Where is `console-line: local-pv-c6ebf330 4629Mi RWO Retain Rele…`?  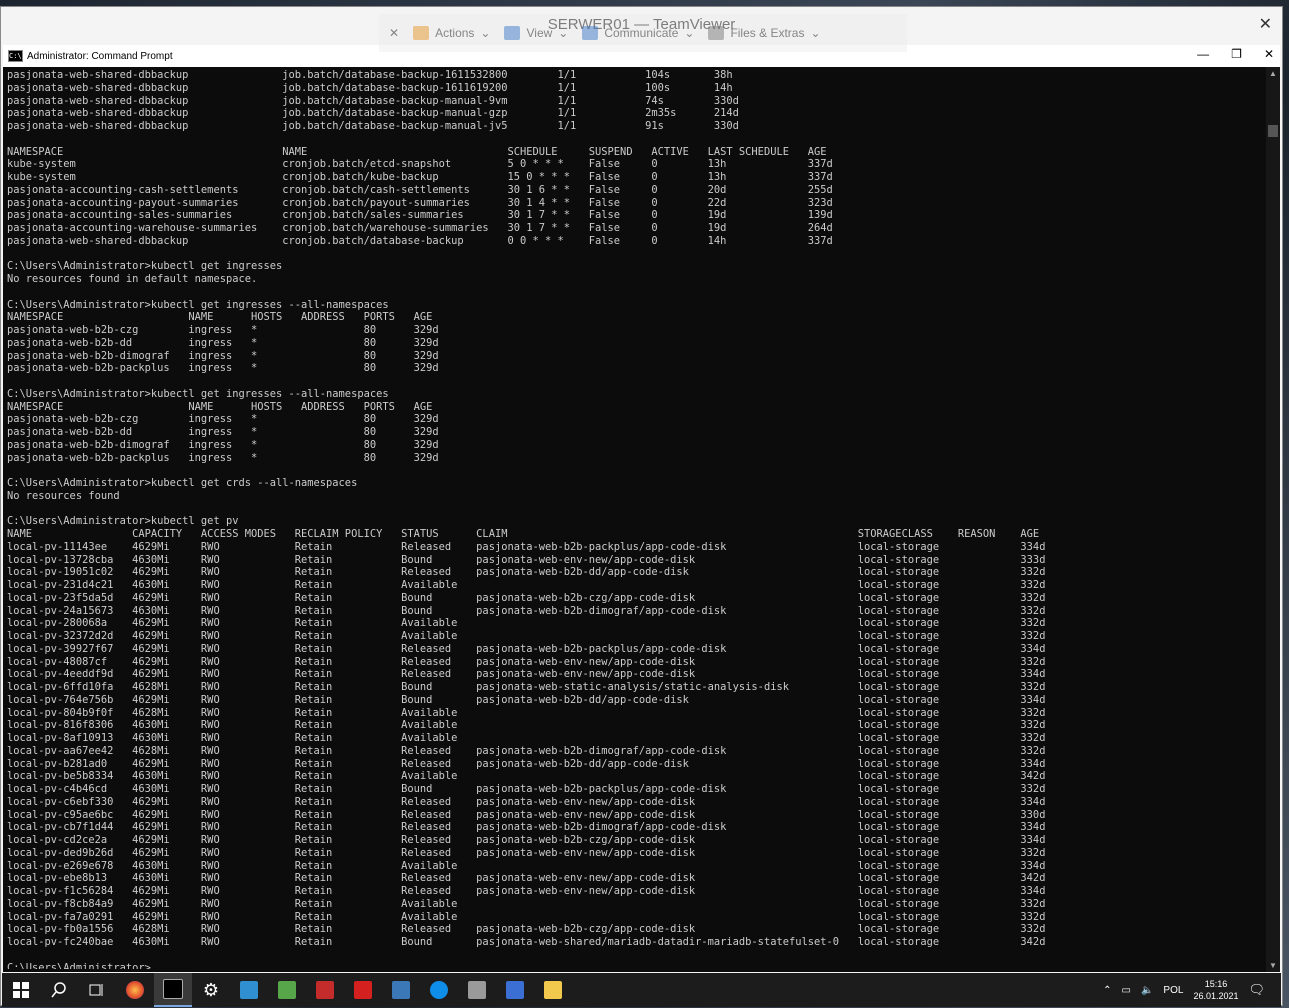
console-line: local-pv-c6ebf330 4629Mi RWO Retain Rele… is located at coordinates (526, 801).